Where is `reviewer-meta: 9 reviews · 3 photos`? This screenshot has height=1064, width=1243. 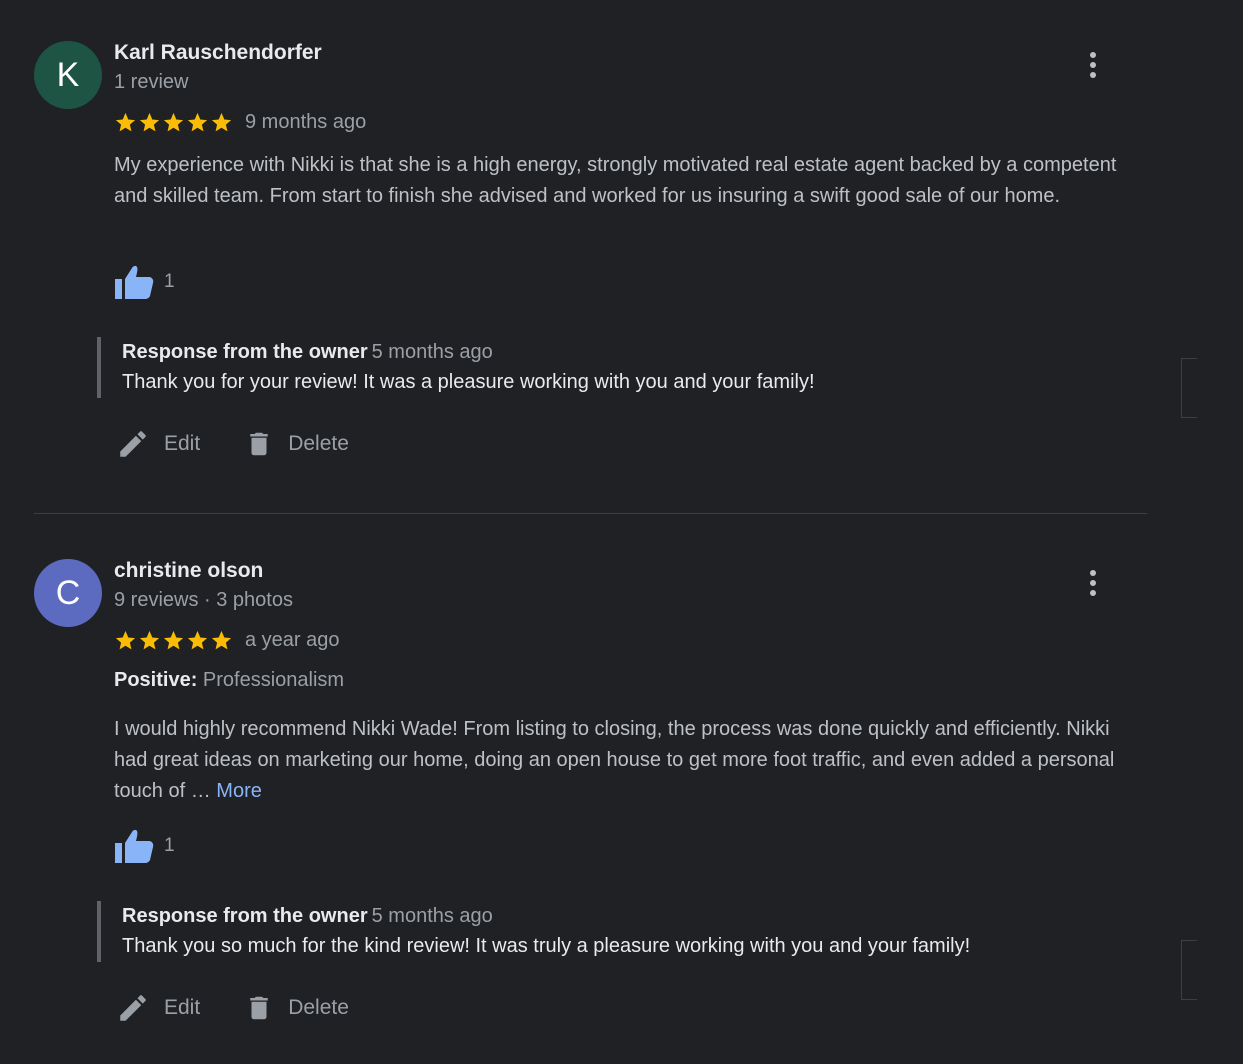 reviewer-meta: 9 reviews · 3 photos is located at coordinates (203, 600).